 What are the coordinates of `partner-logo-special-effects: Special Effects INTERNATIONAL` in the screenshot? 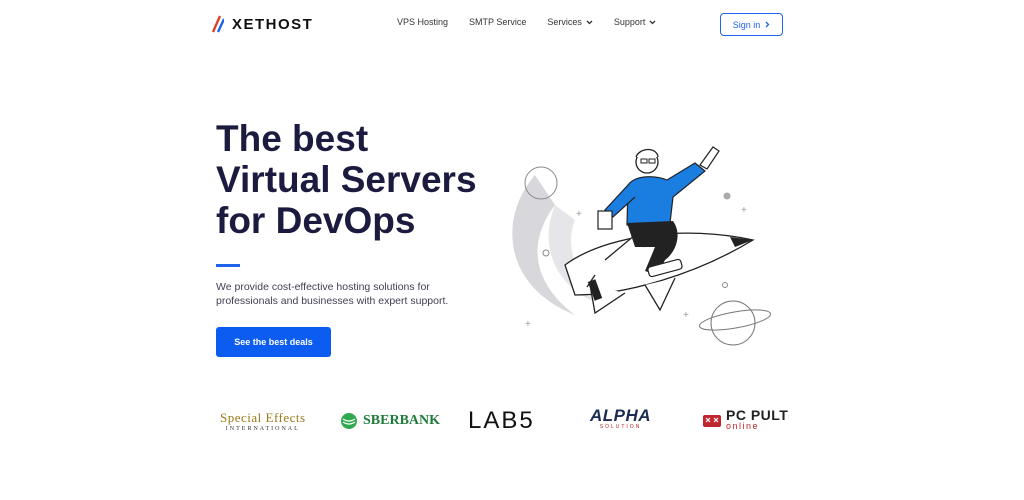 It's located at (263, 421).